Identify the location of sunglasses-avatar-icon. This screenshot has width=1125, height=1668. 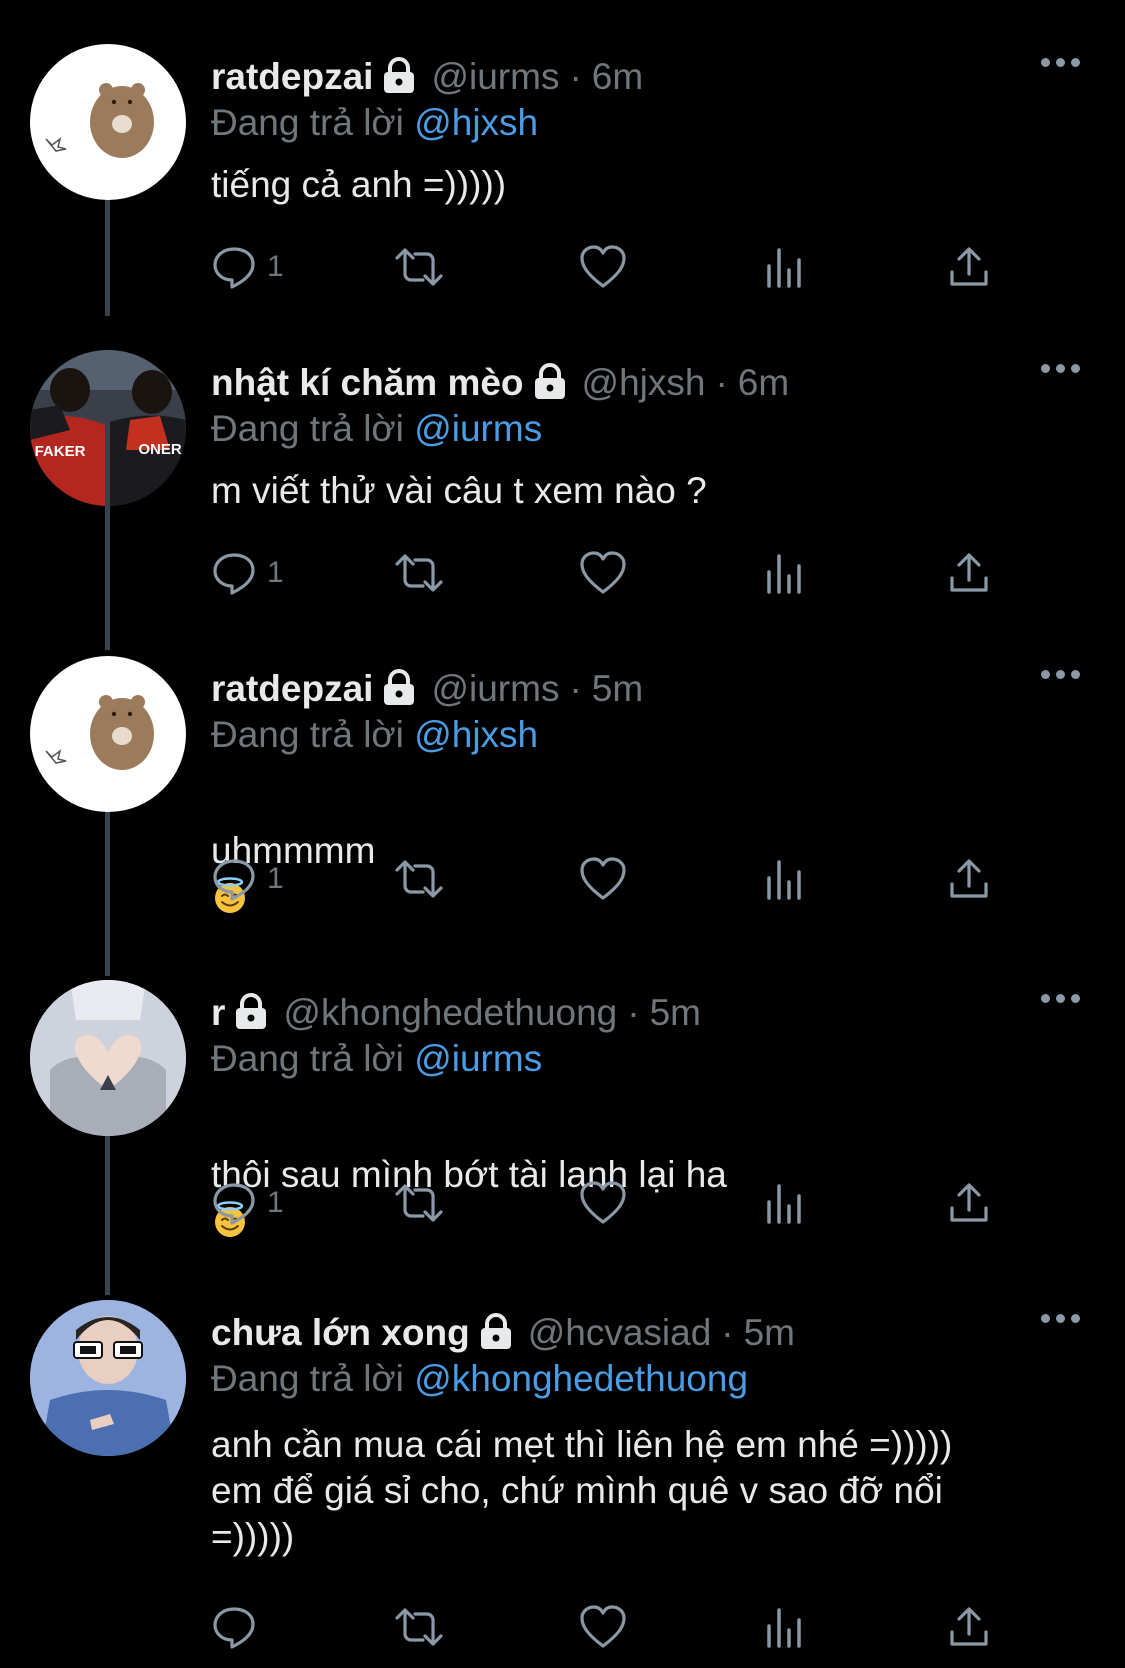
(108, 1378).